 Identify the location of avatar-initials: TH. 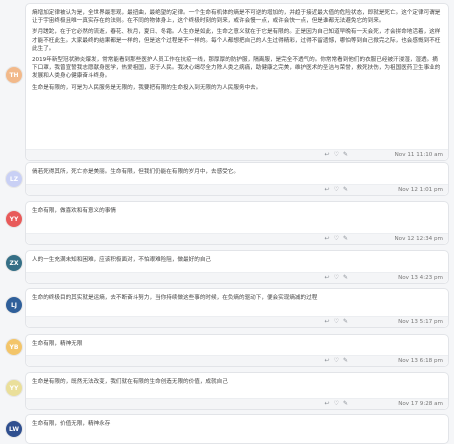
(14, 75).